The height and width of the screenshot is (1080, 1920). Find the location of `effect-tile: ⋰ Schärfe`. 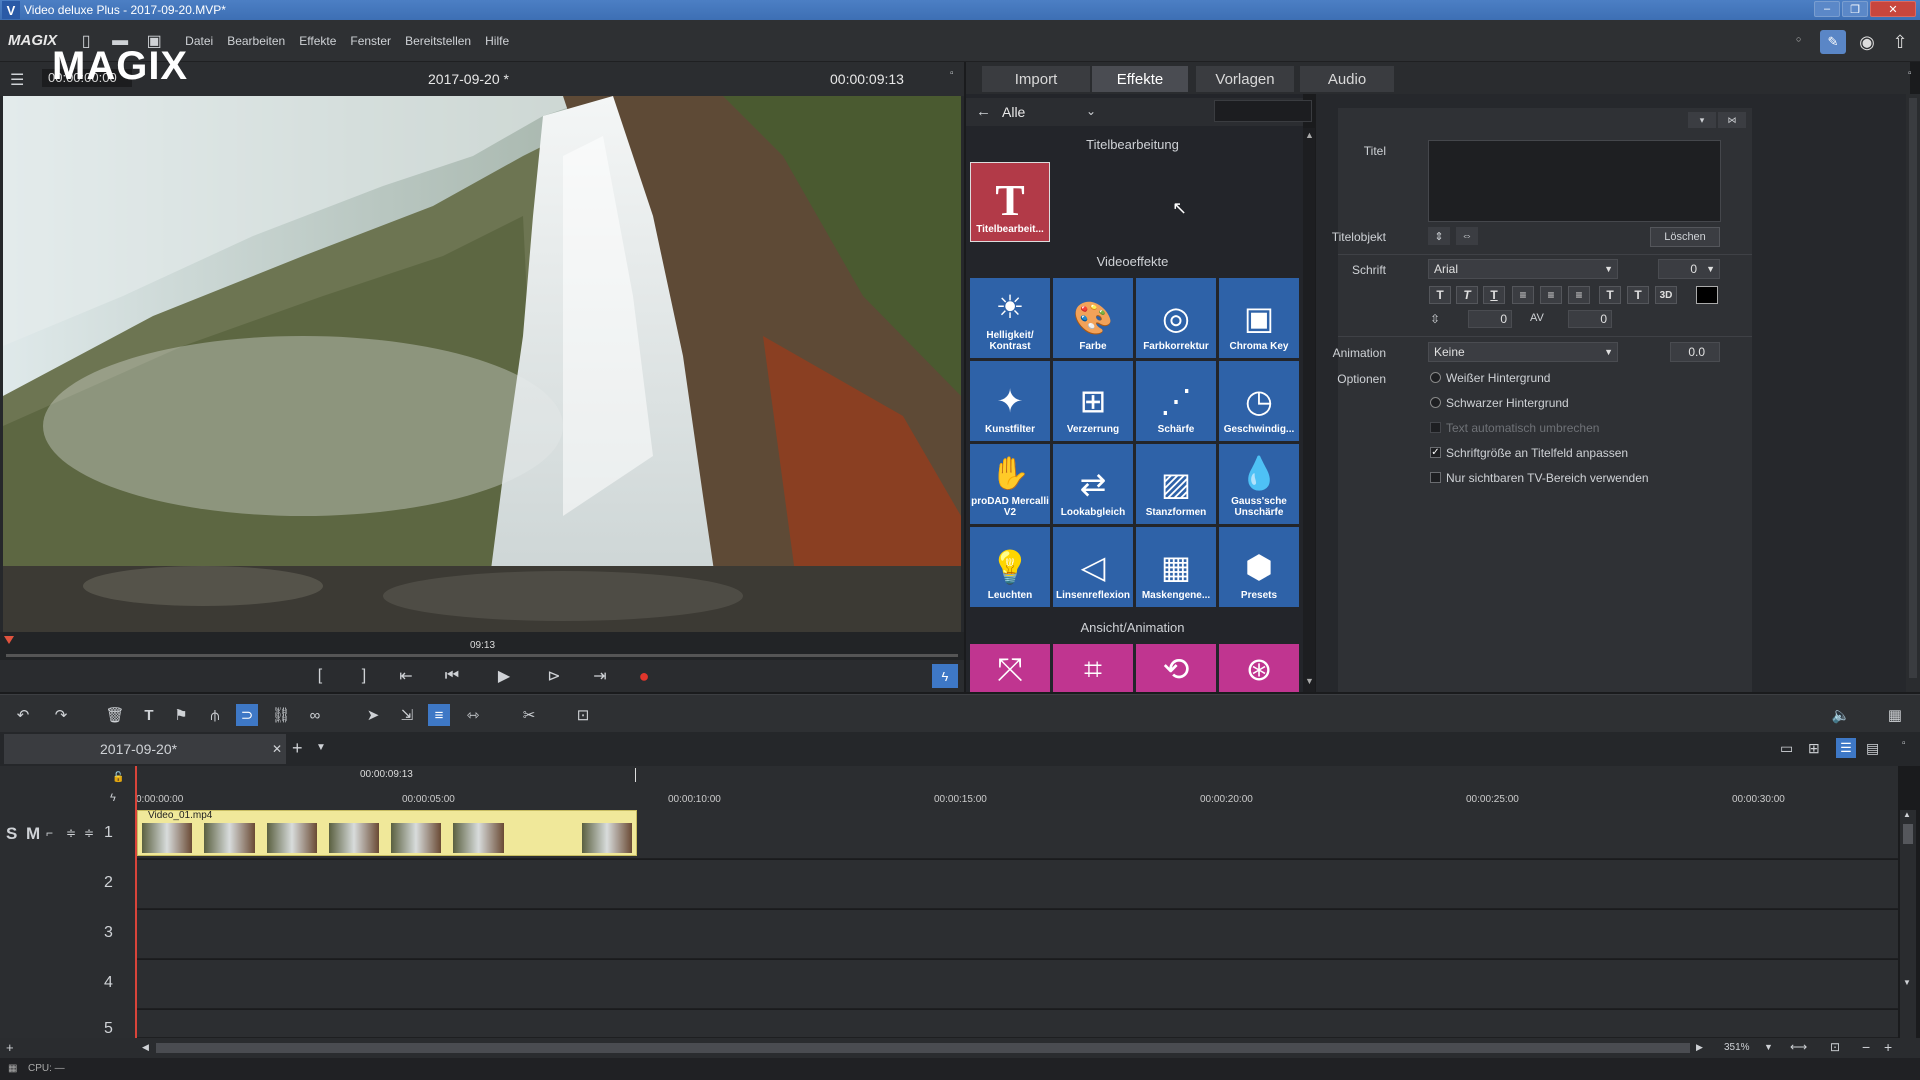

effect-tile: ⋰ Schärfe is located at coordinates (1176, 401).